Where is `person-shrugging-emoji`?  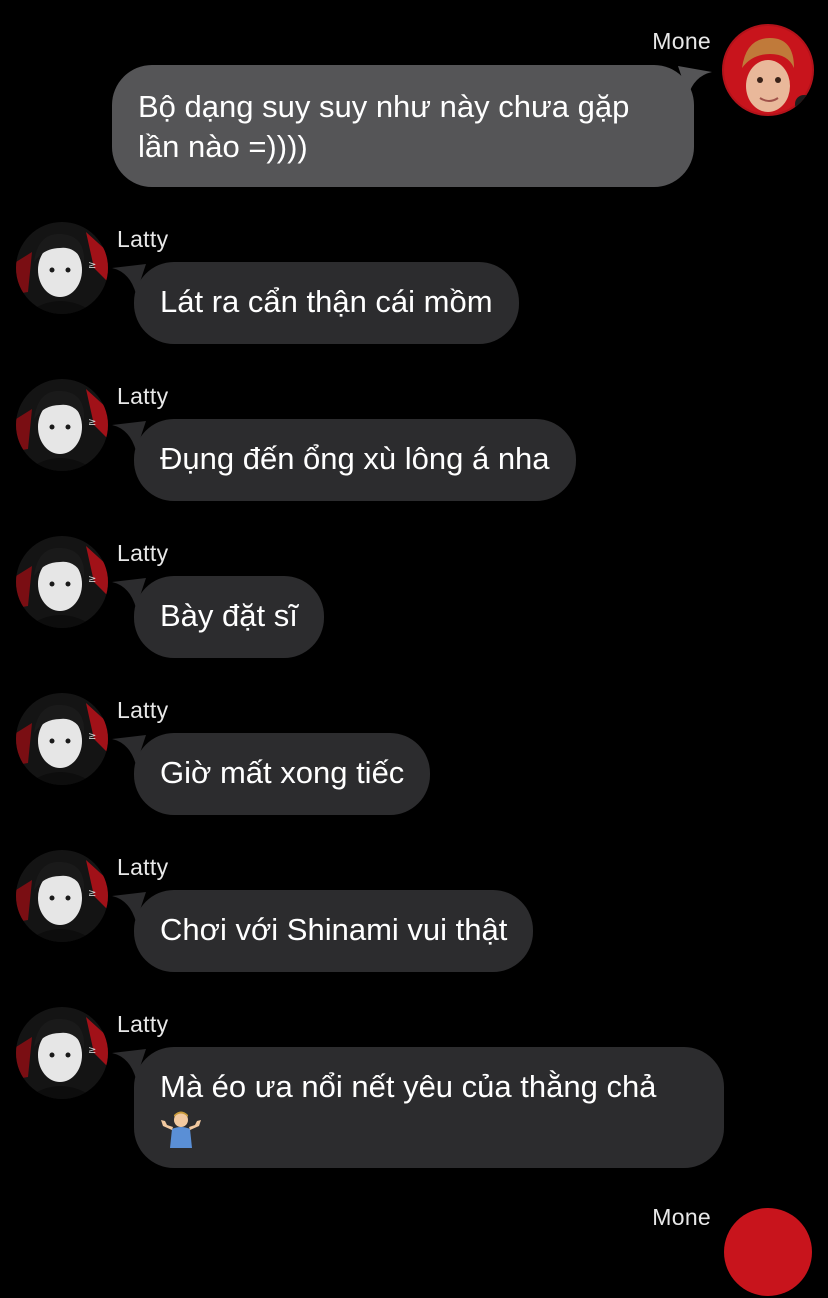
person-shrugging-emoji is located at coordinates (181, 1129).